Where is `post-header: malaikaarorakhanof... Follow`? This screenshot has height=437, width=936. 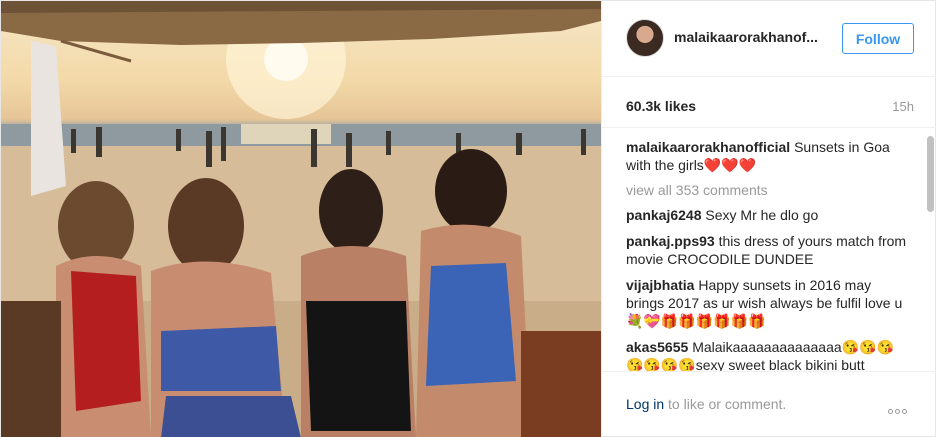
post-header: malaikaarorakhanof... Follow is located at coordinates (769, 39).